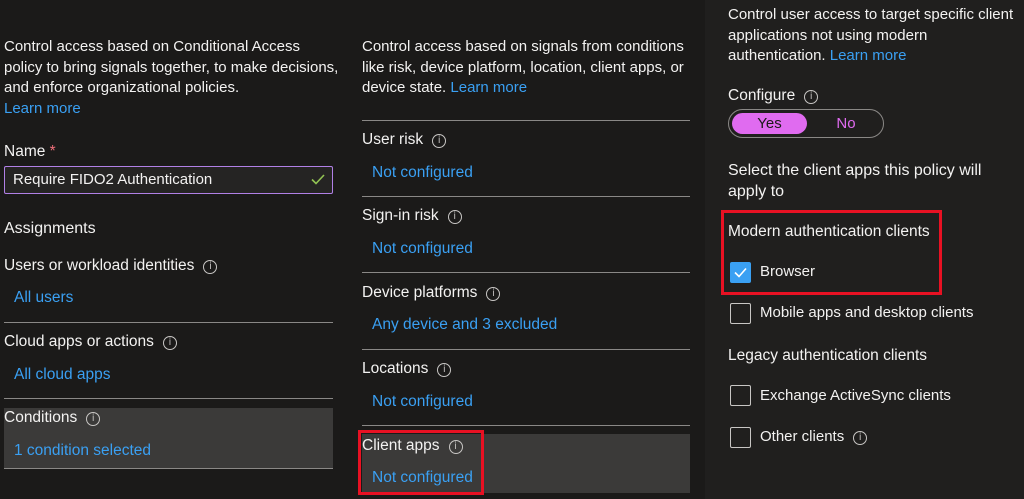 This screenshot has height=499, width=1024. What do you see at coordinates (828, 355) in the screenshot?
I see `legacy-auth-heading: Legacy authentication clients` at bounding box center [828, 355].